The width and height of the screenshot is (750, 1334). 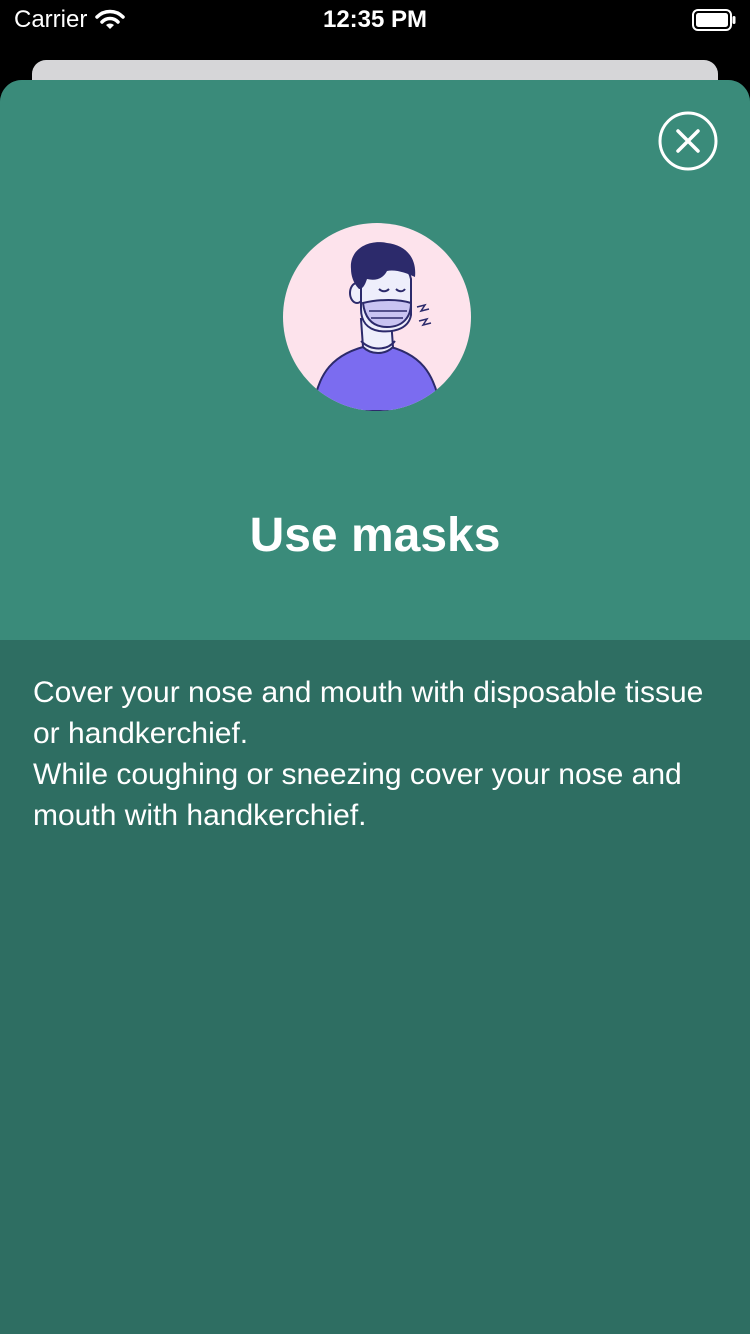 I want to click on battery-icon, so click(x=714, y=20).